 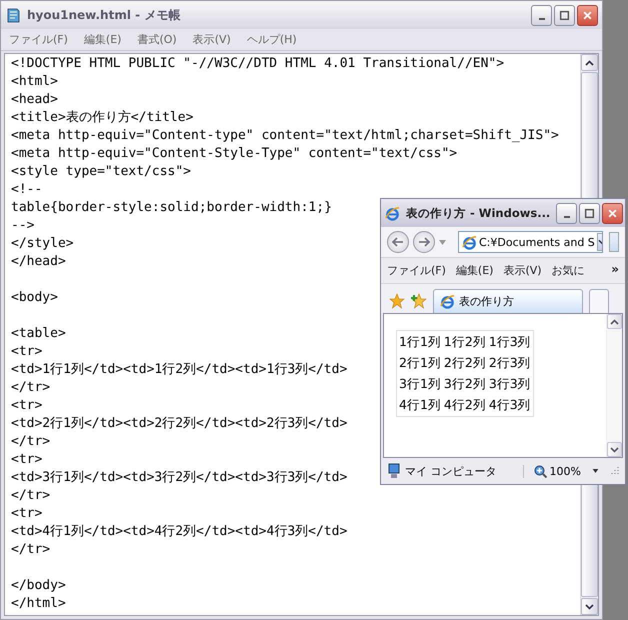 I want to click on code-line: </body>, so click(x=38, y=586).